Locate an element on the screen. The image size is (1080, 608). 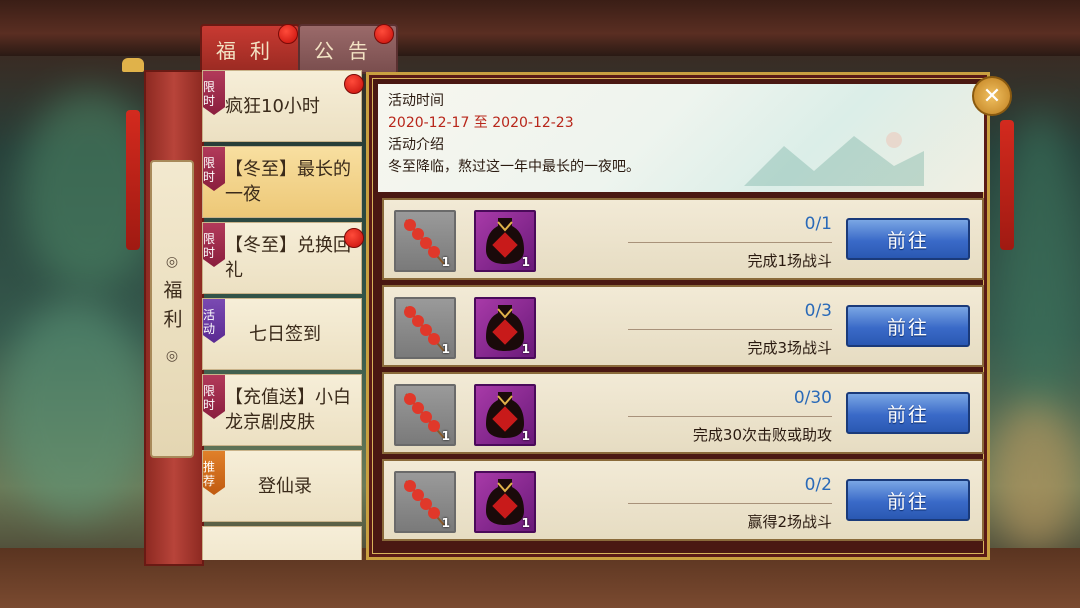
event-item-recharge-skin: 限时 【充值送】小白龙京剧皮肤 is located at coordinates (282, 410).